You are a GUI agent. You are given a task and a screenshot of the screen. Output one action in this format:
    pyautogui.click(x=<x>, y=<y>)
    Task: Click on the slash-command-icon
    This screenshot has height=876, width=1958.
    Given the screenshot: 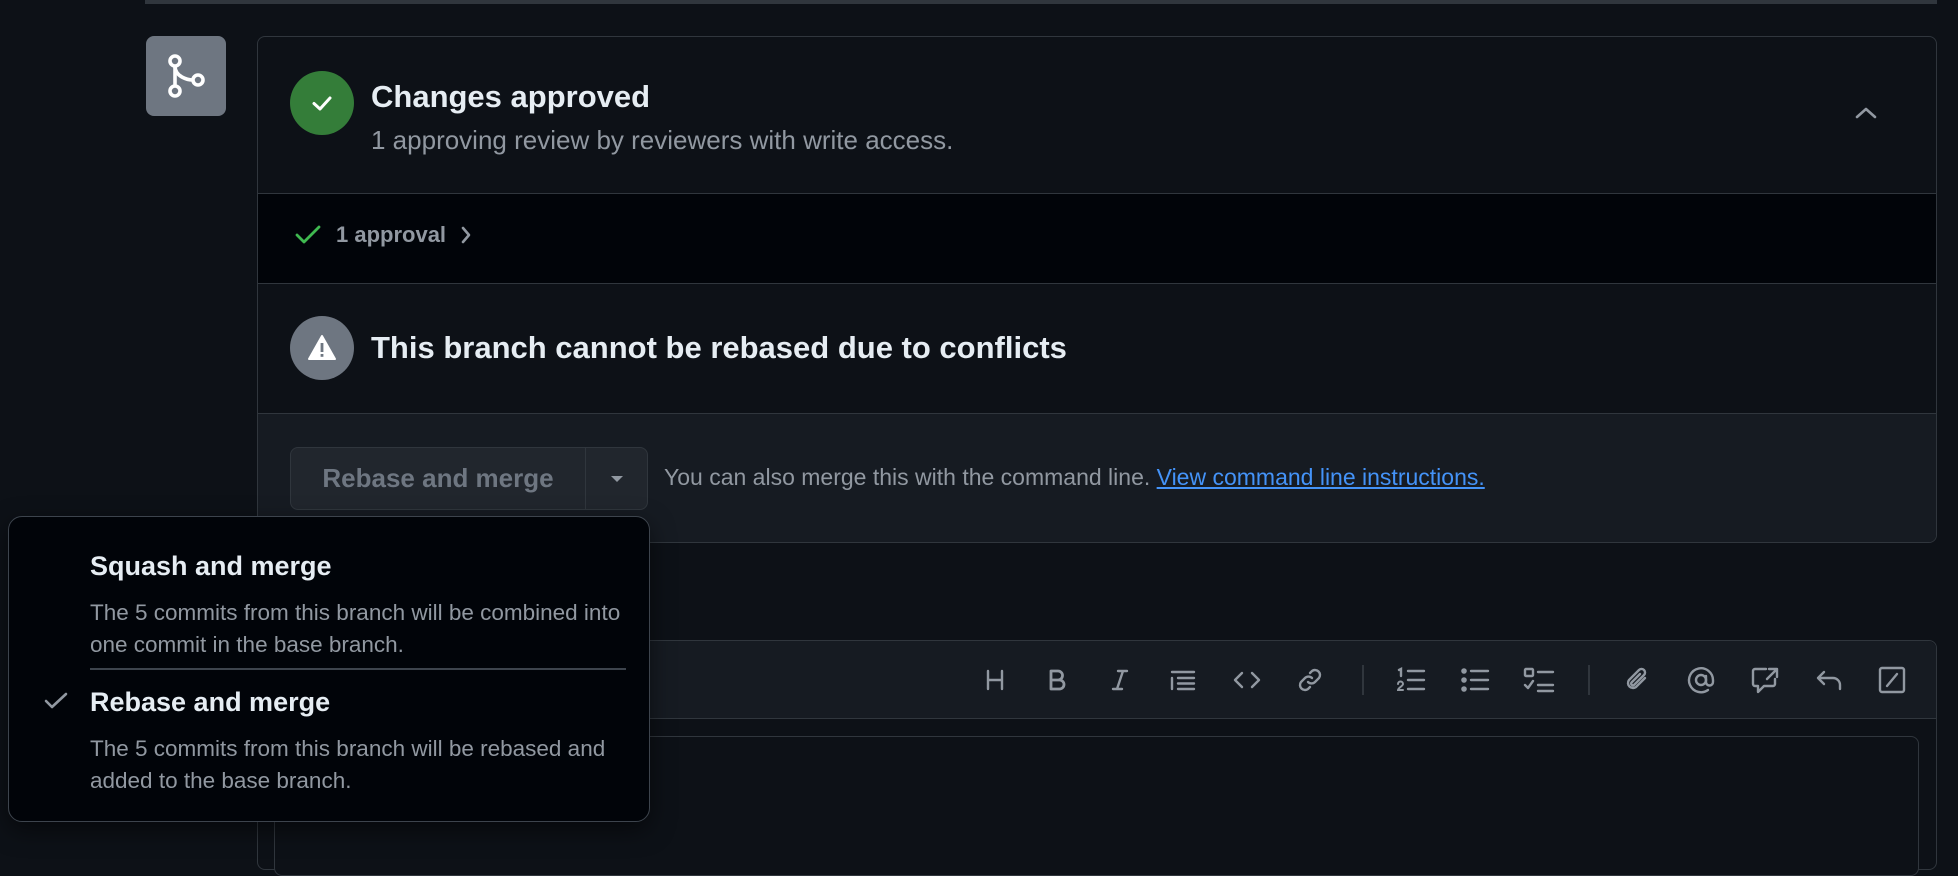 What is the action you would take?
    pyautogui.click(x=1892, y=680)
    